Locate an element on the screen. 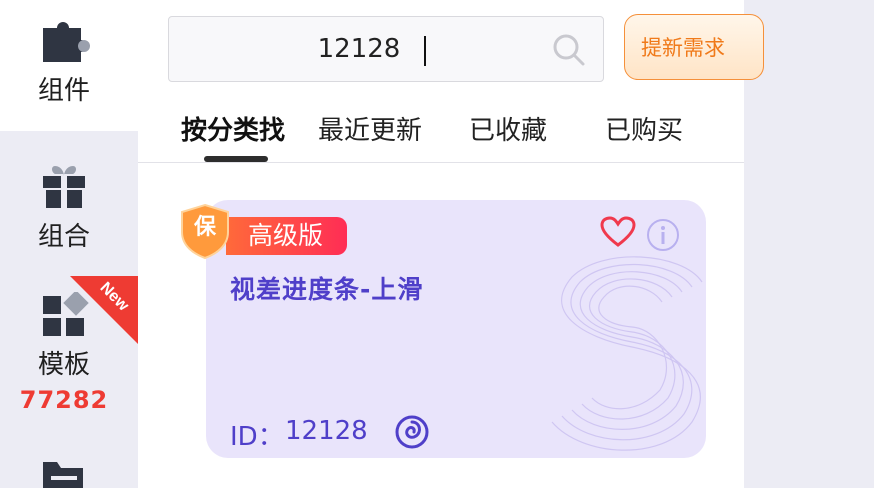 The image size is (874, 488). template-count: 77282 is located at coordinates (64, 400).